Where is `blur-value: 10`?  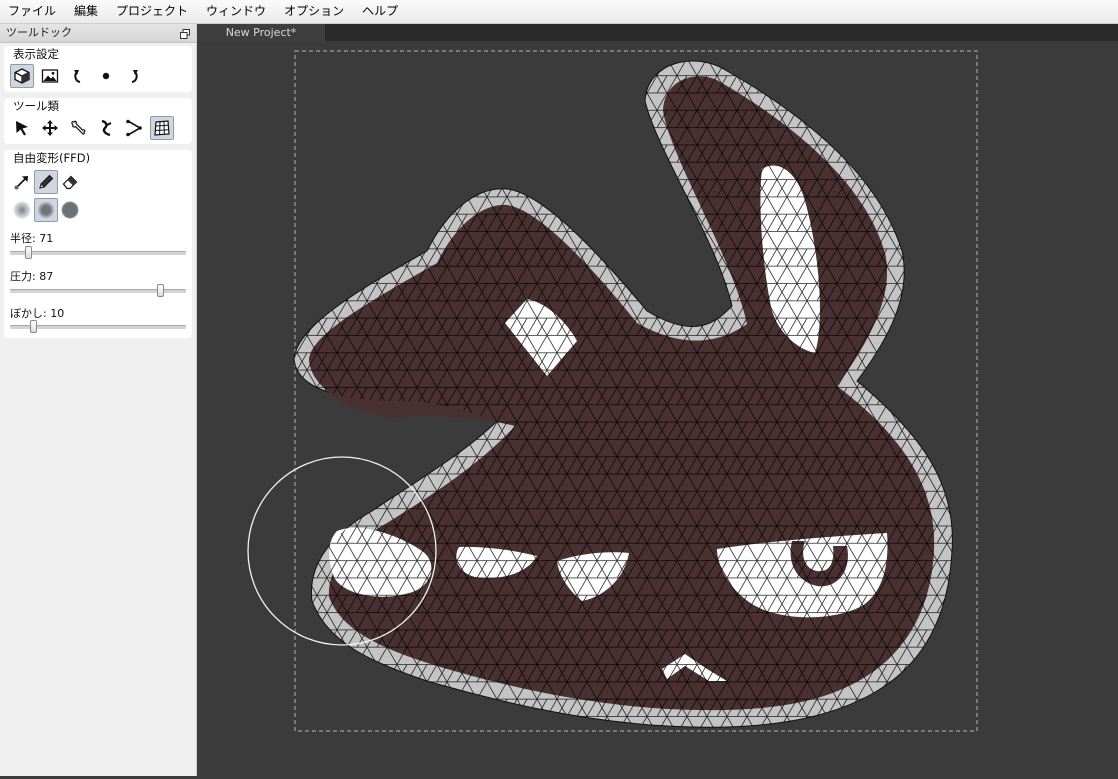
blur-value: 10 is located at coordinates (57, 313).